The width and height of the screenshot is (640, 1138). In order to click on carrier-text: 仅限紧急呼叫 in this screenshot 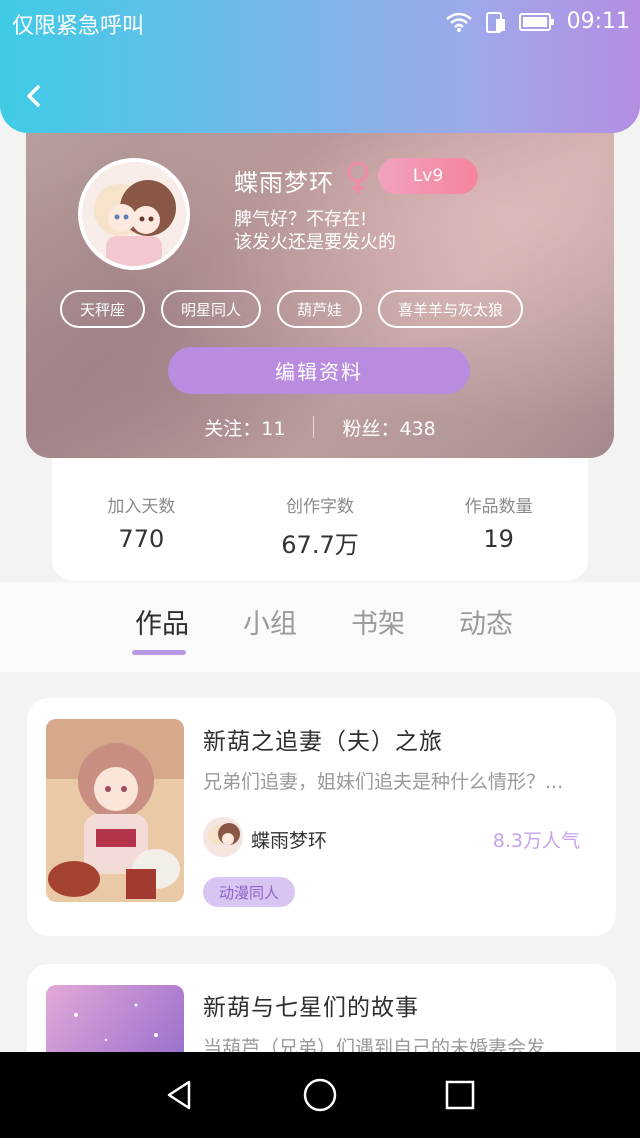, I will do `click(78, 26)`.